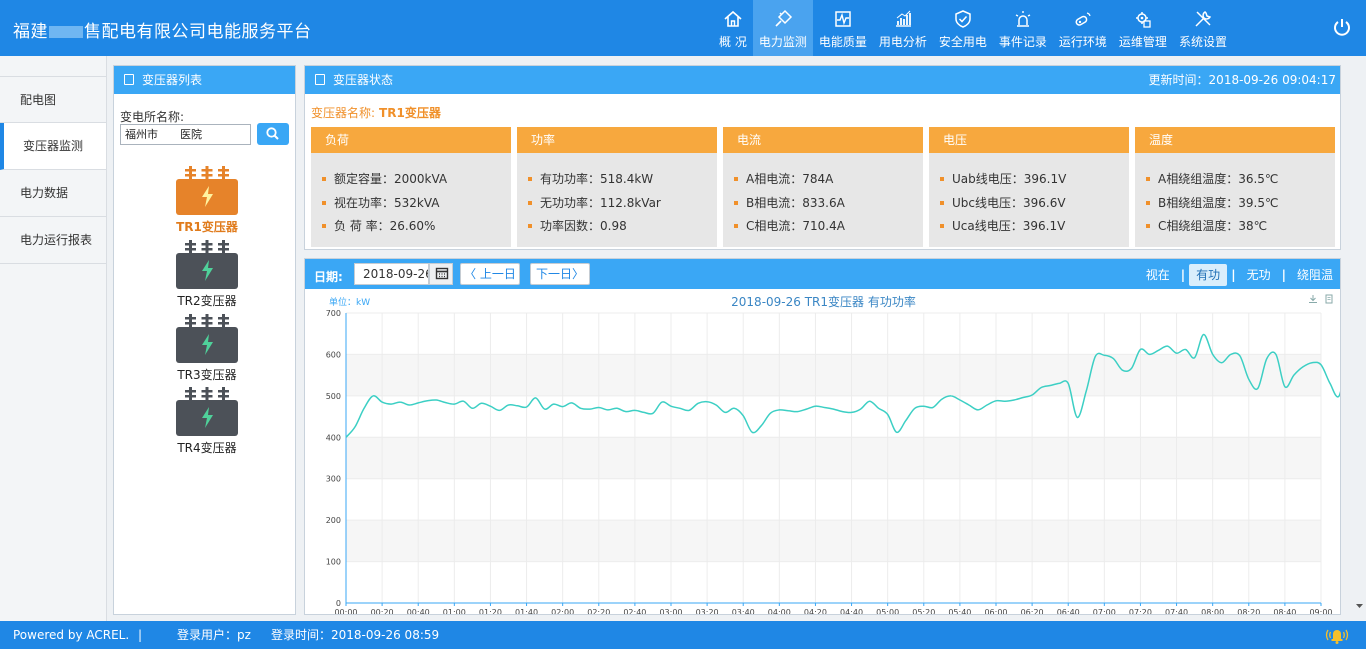 The width and height of the screenshot is (1366, 649). Describe the element at coordinates (204, 80) in the screenshot. I see `transformer-list-header: 变压器列表` at that location.